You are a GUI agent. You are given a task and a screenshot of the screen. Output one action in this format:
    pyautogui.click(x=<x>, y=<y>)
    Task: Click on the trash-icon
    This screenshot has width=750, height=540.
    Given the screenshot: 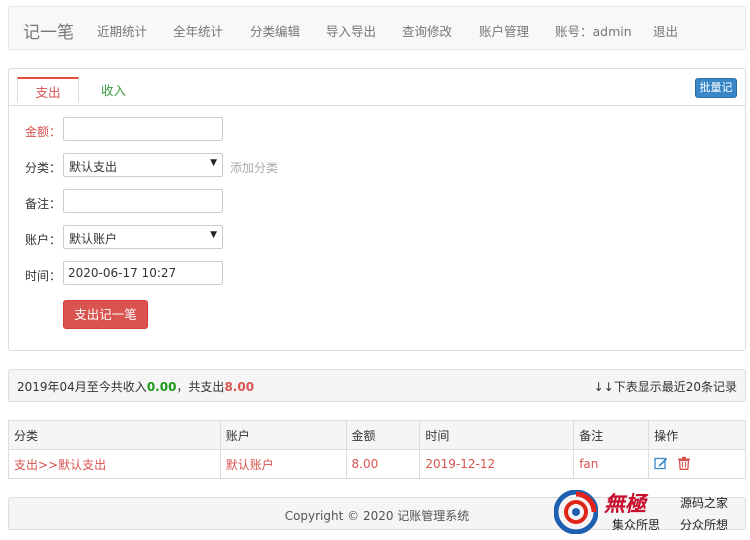 What is the action you would take?
    pyautogui.click(x=684, y=464)
    